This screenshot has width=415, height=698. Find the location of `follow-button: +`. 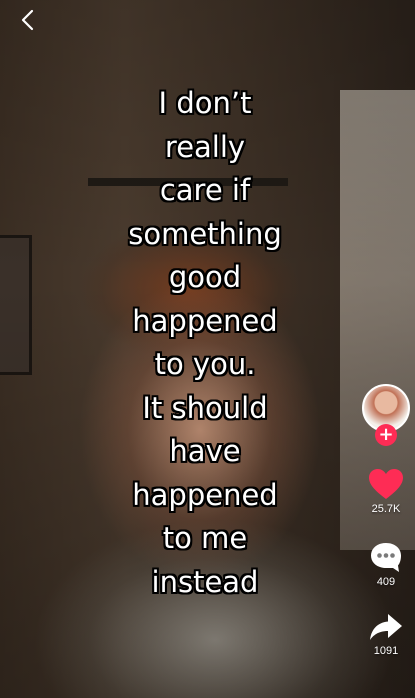

follow-button: + is located at coordinates (386, 435).